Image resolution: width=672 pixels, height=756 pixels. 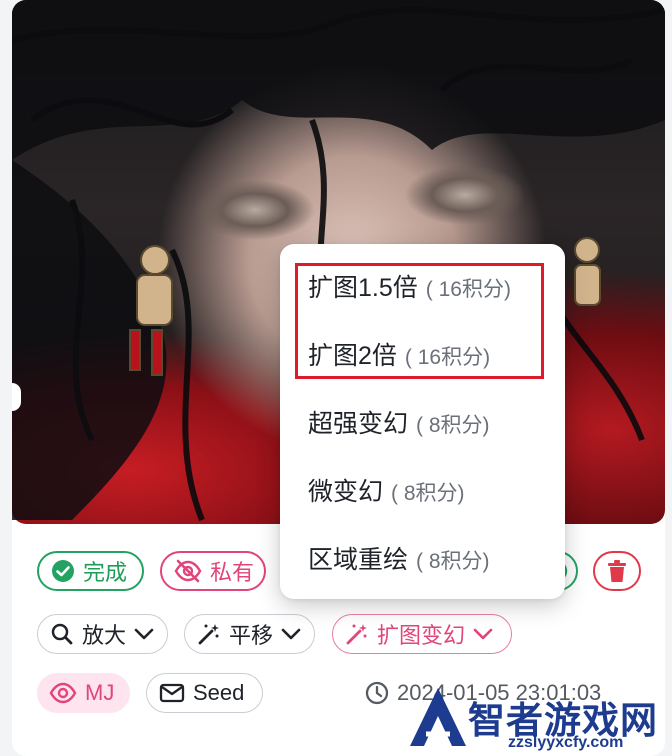 I want to click on check-circle-icon, so click(x=63, y=571).